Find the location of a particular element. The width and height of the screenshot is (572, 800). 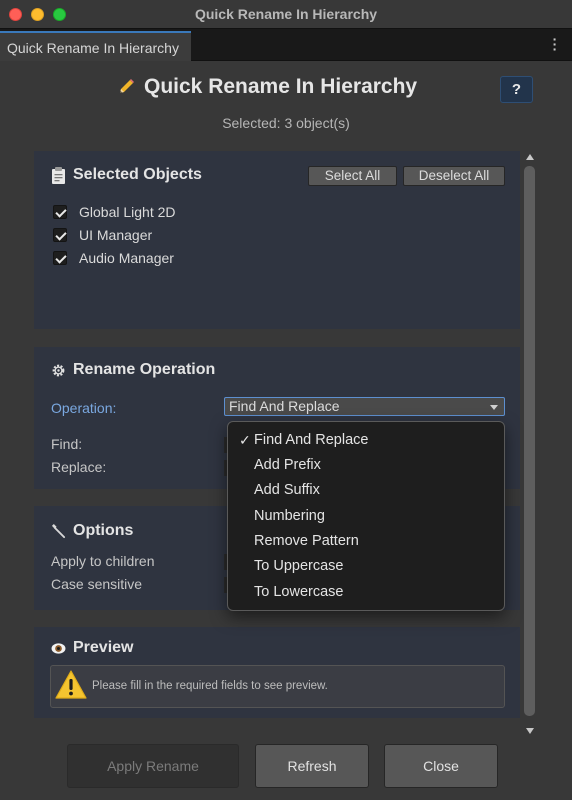

replace-label: Replace: is located at coordinates (79, 467).